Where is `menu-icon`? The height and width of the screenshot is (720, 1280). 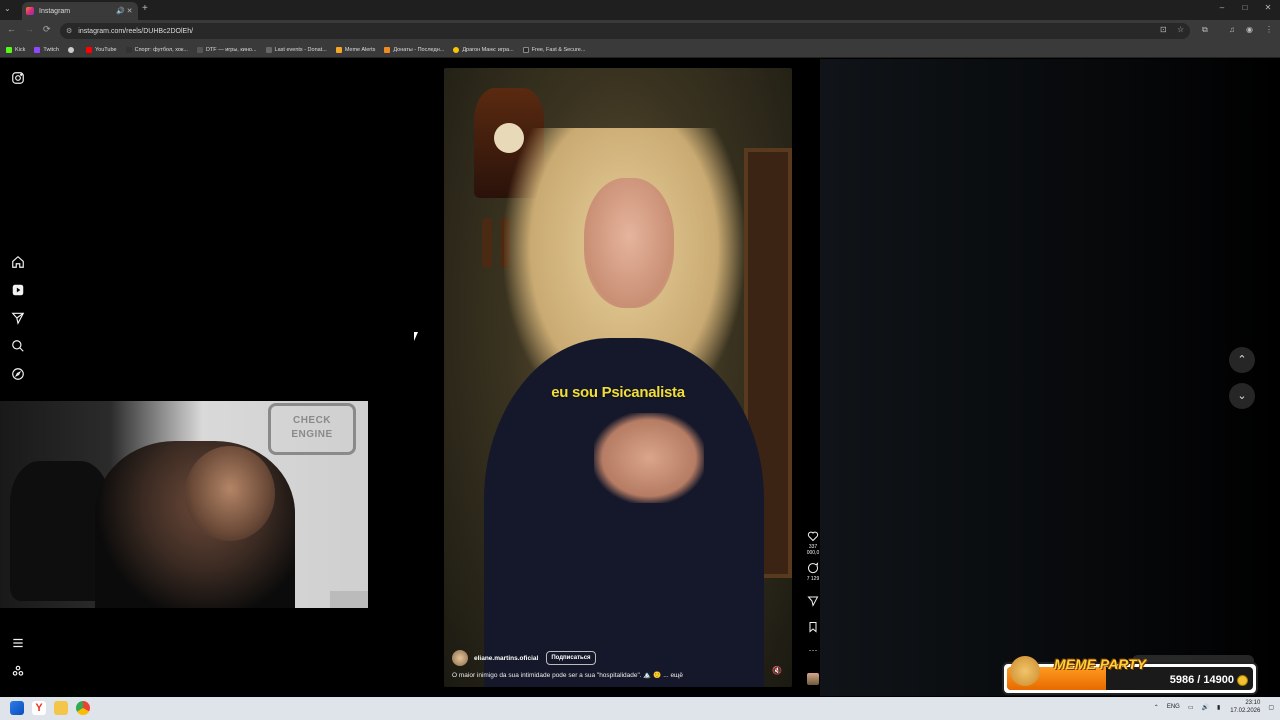
menu-icon is located at coordinates (18, 643).